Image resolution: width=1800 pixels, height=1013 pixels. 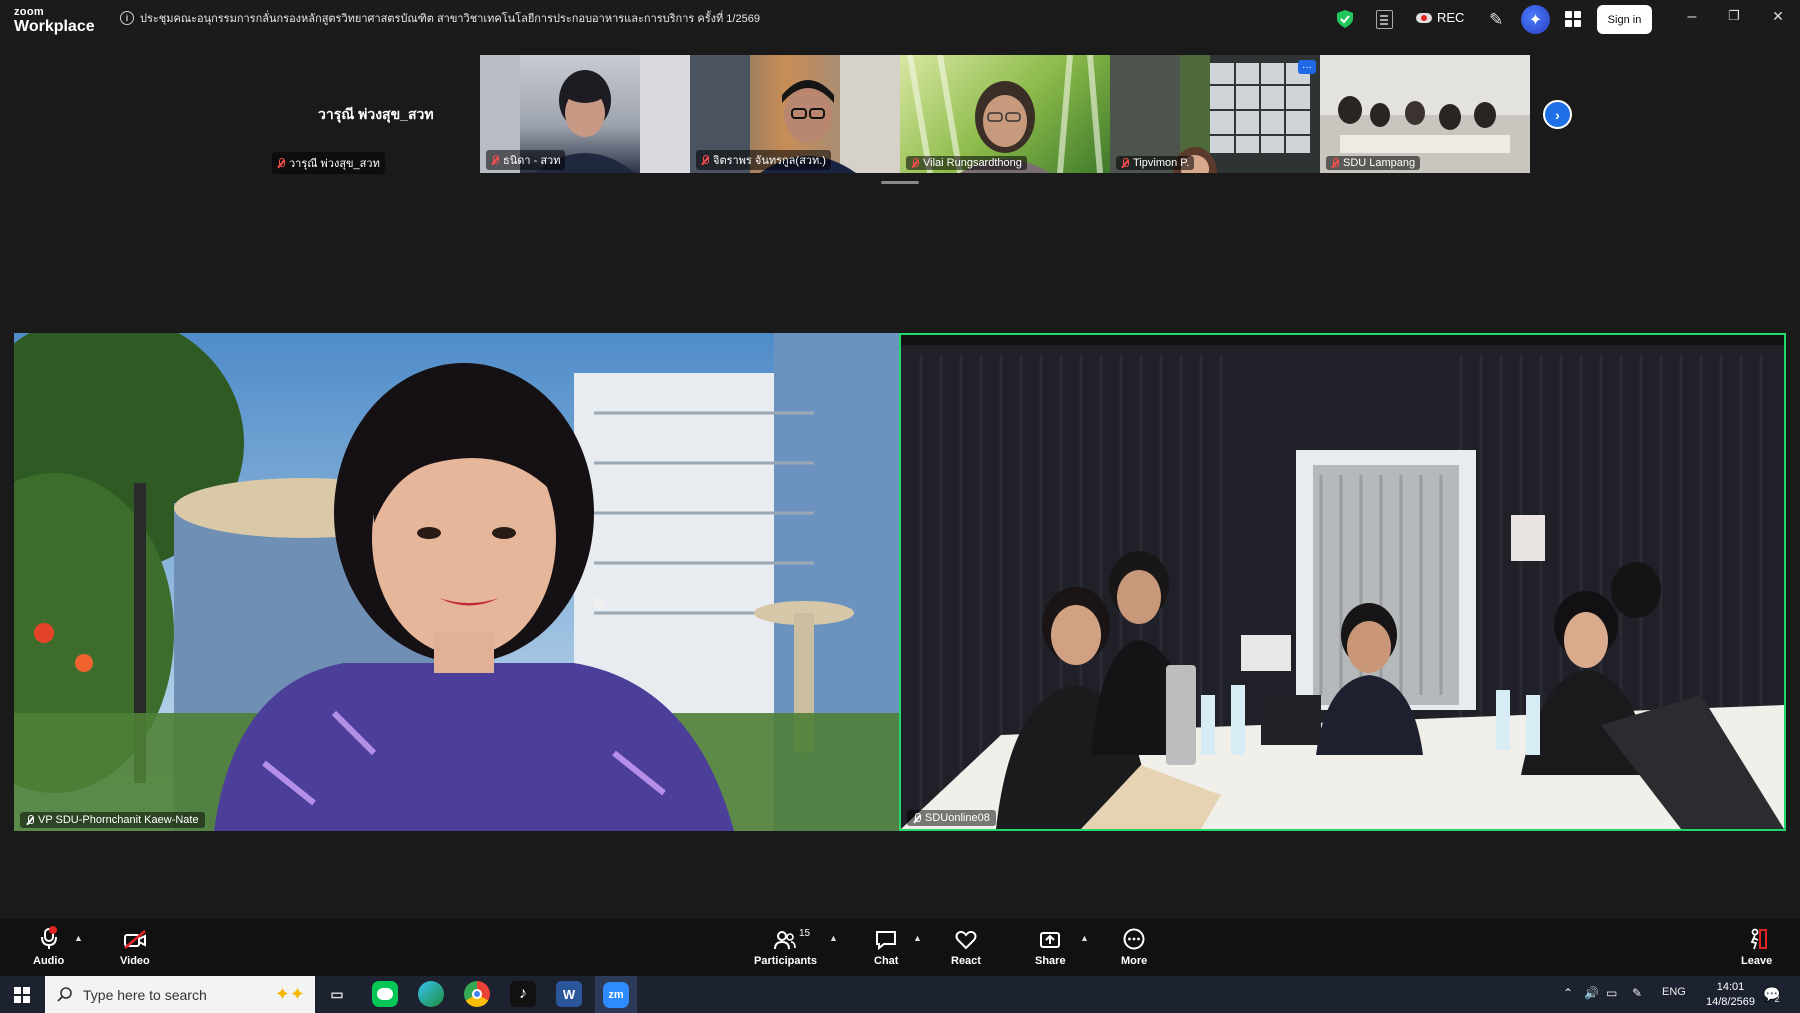 I want to click on participant-name: จิตราพร จันทรกูล(สวท.), so click(x=769, y=161).